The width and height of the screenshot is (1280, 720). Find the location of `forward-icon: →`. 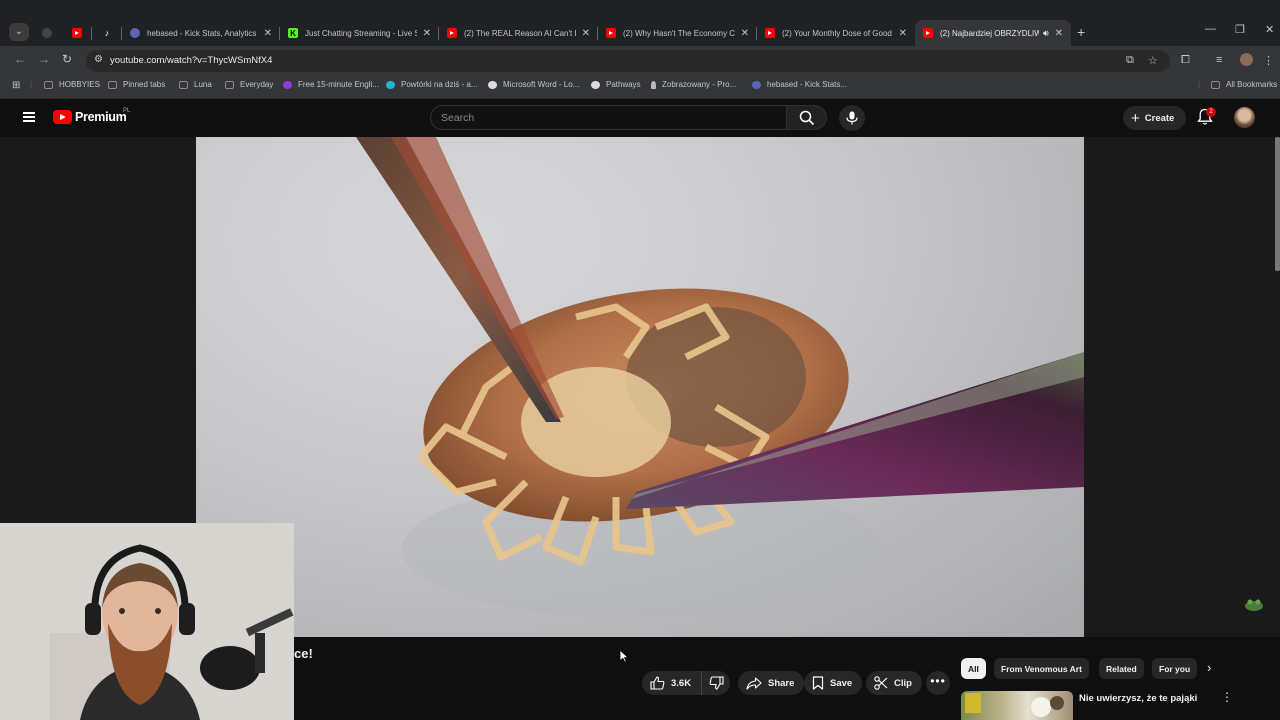

forward-icon: → is located at coordinates (44, 59).